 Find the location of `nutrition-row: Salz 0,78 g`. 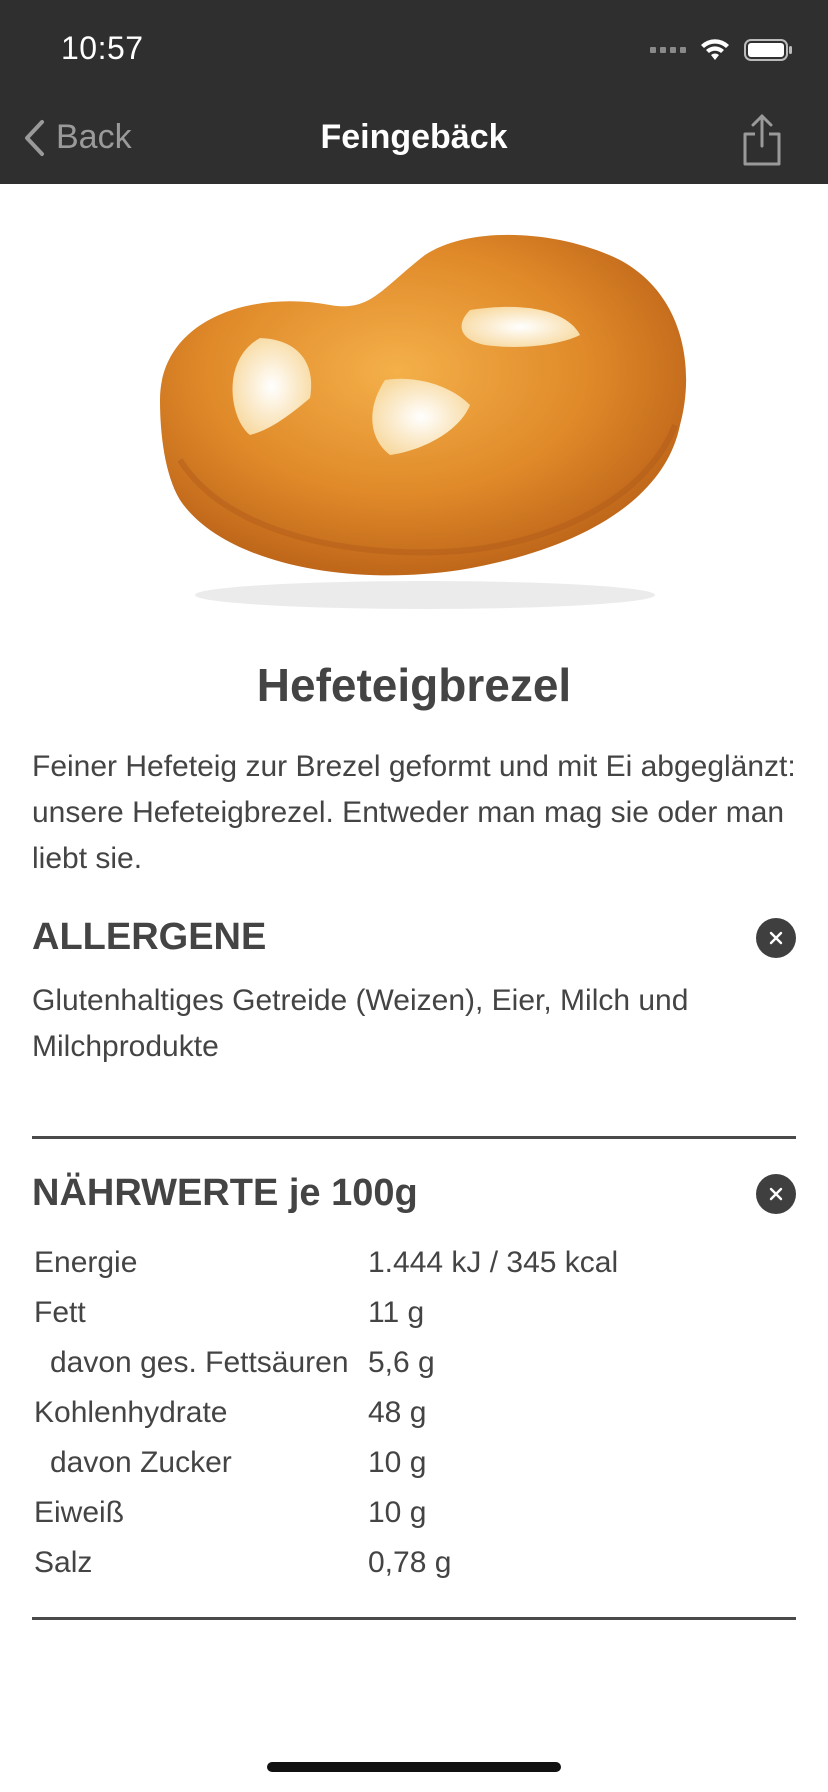

nutrition-row: Salz 0,78 g is located at coordinates (414, 1563).